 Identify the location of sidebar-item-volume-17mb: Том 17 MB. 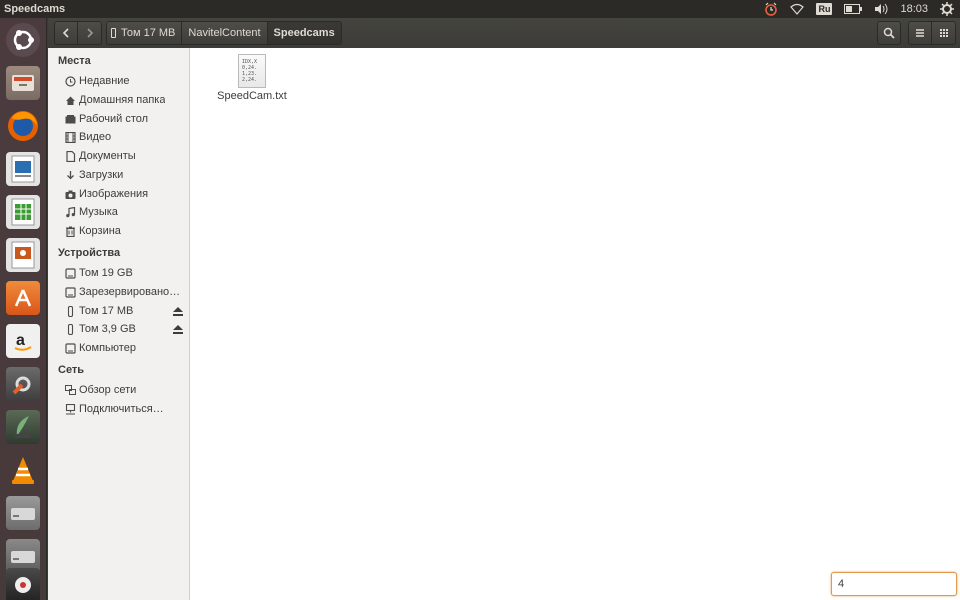
(126, 311).